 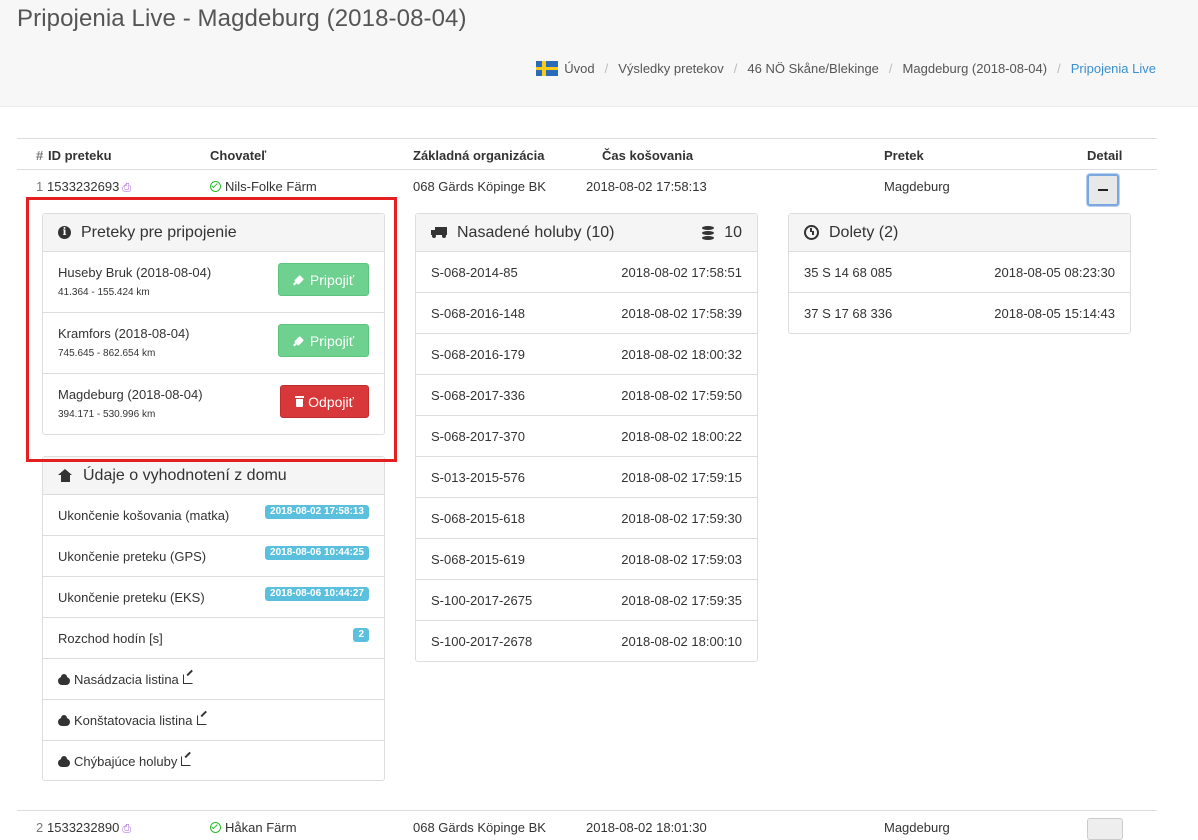 What do you see at coordinates (647, 155) in the screenshot?
I see `col-basket-time: Čas košovania` at bounding box center [647, 155].